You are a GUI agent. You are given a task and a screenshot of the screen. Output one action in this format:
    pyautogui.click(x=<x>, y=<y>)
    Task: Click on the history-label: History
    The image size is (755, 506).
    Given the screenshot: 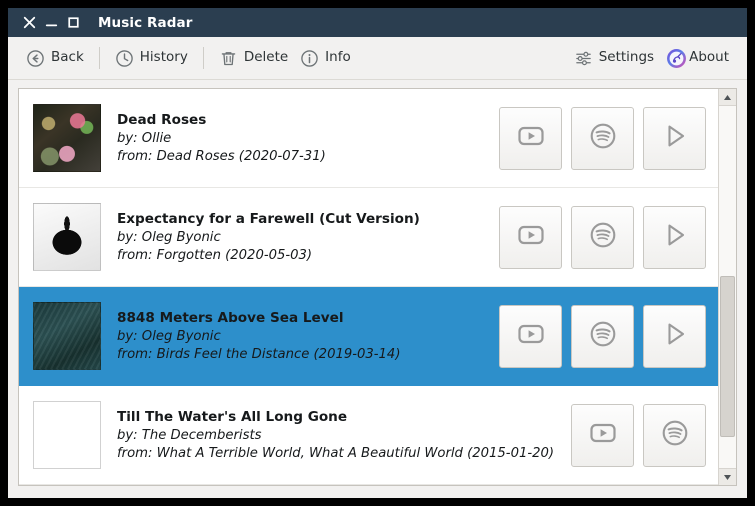 What is the action you would take?
    pyautogui.click(x=163, y=57)
    